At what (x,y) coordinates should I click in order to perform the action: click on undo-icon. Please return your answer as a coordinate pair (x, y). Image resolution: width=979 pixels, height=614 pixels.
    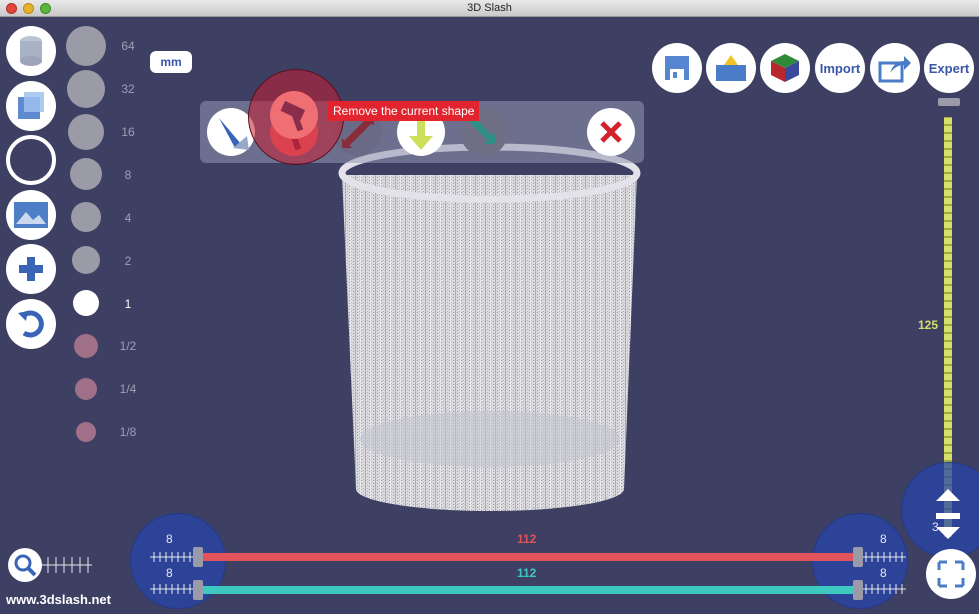
    Looking at the image, I should click on (31, 324).